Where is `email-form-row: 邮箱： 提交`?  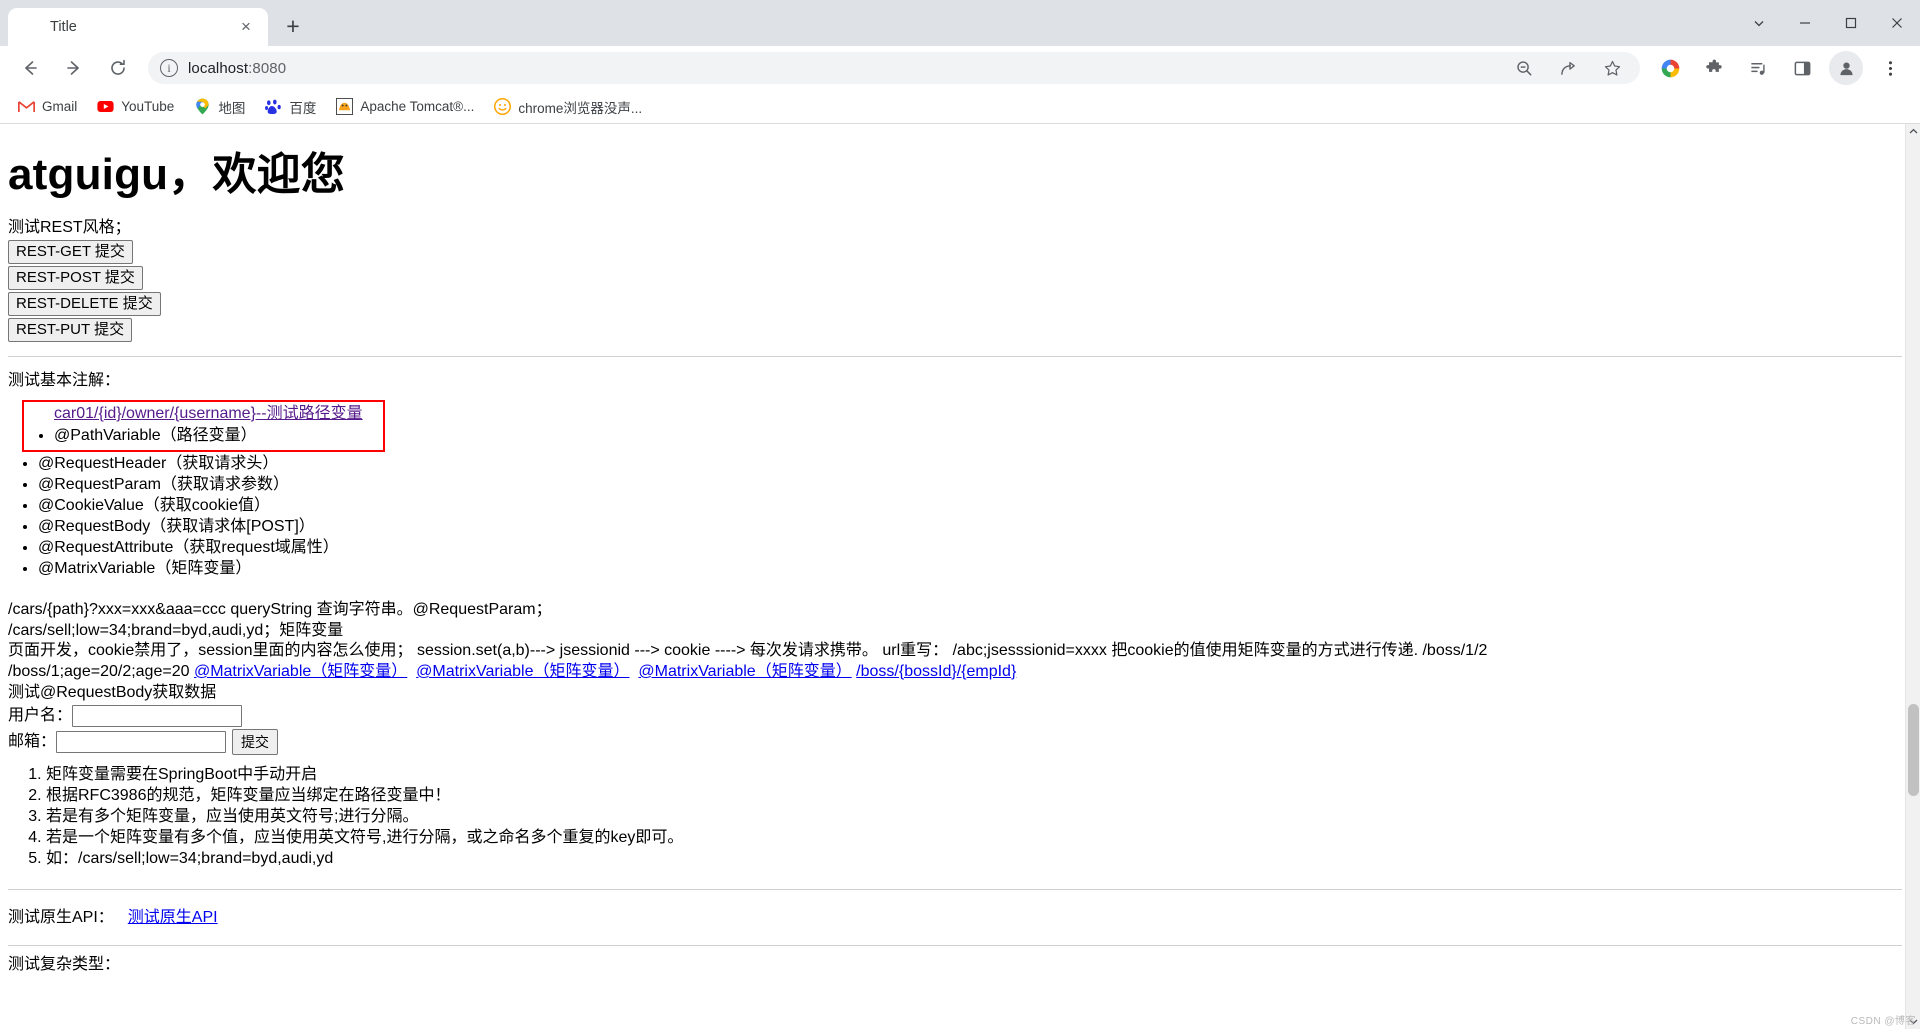 email-form-row: 邮箱： 提交 is located at coordinates (955, 742).